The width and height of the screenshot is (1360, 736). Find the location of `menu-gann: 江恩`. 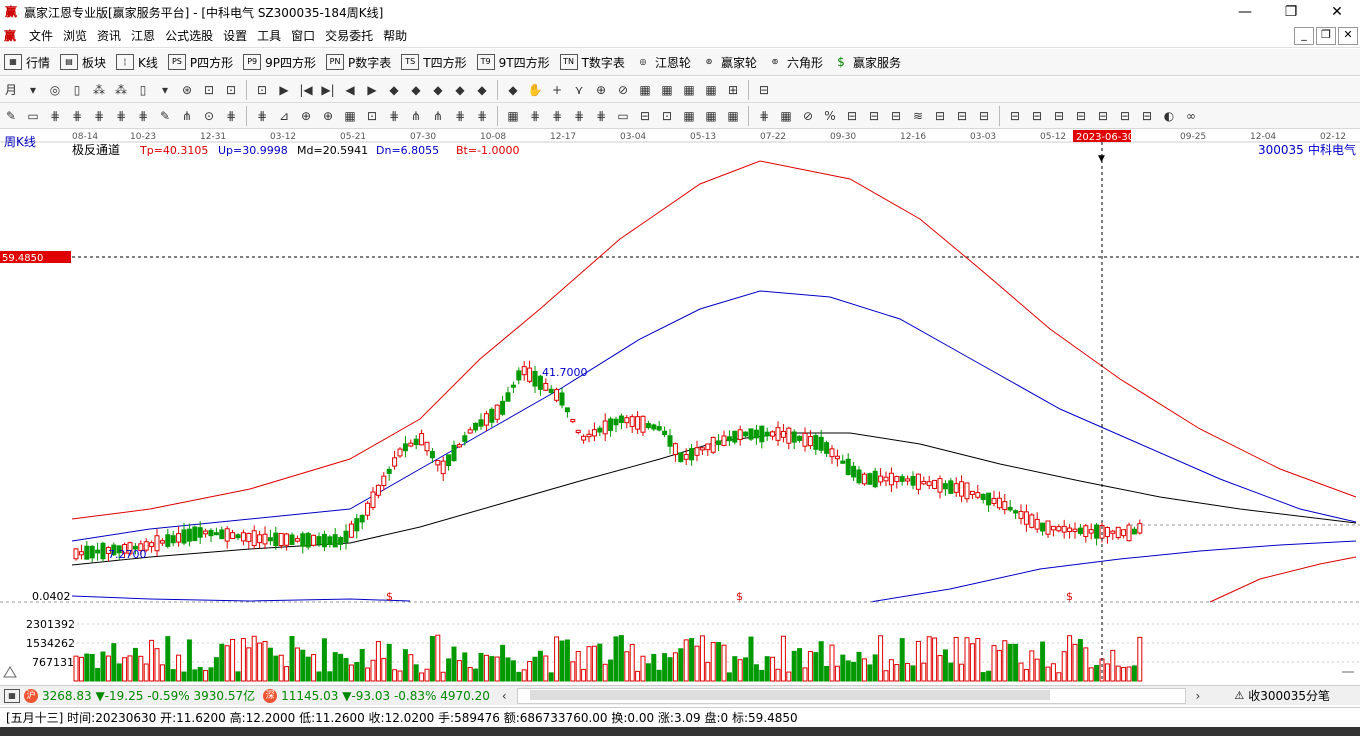

menu-gann: 江恩 is located at coordinates (143, 35).